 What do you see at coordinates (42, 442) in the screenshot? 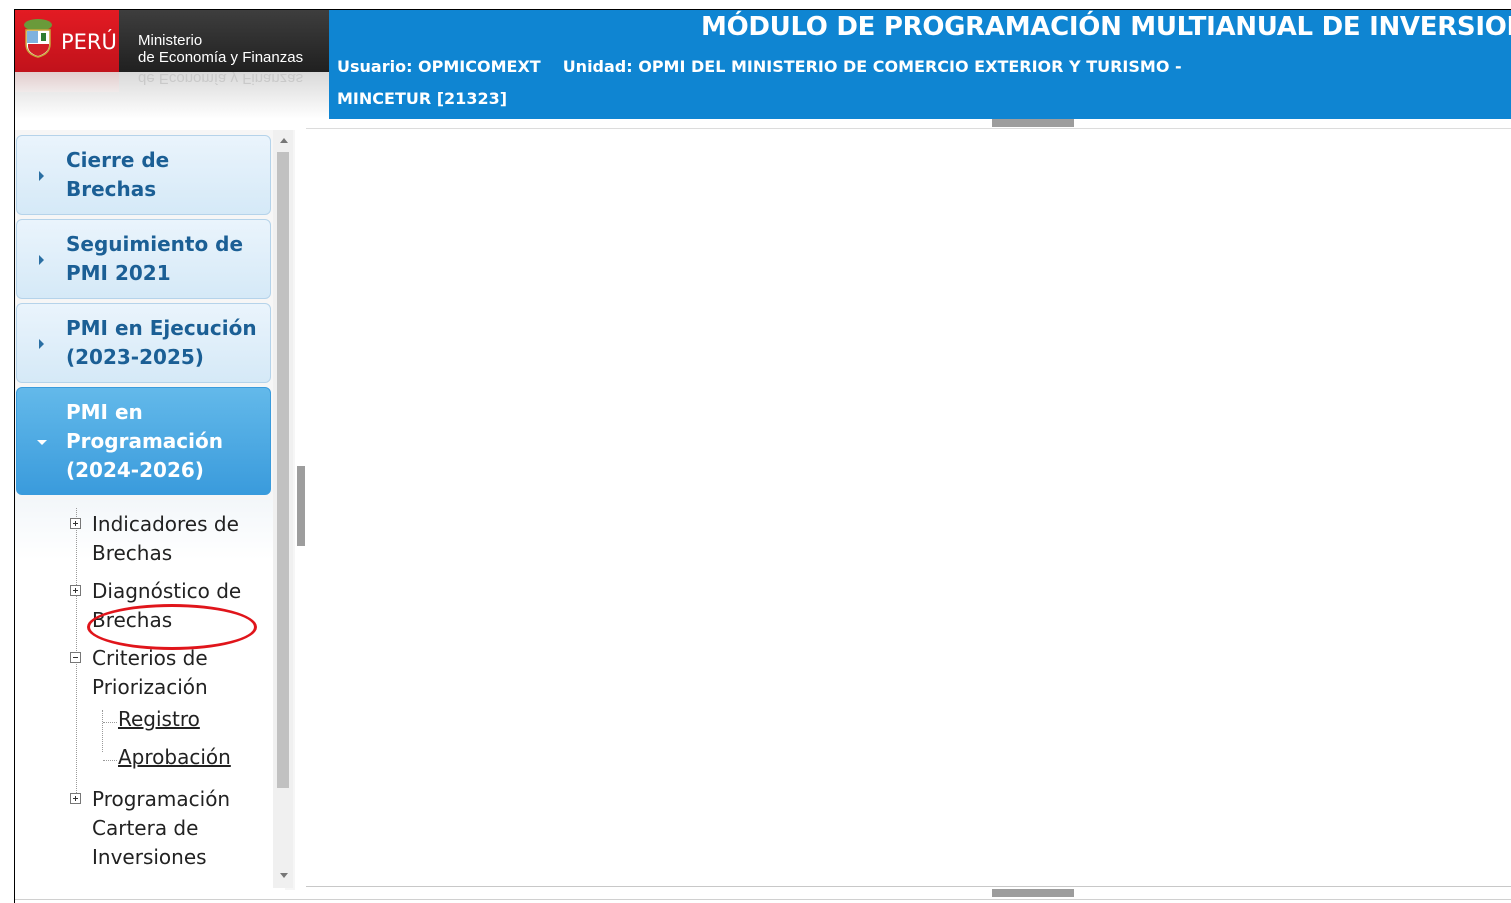
I see `collapse-arrow-icon` at bounding box center [42, 442].